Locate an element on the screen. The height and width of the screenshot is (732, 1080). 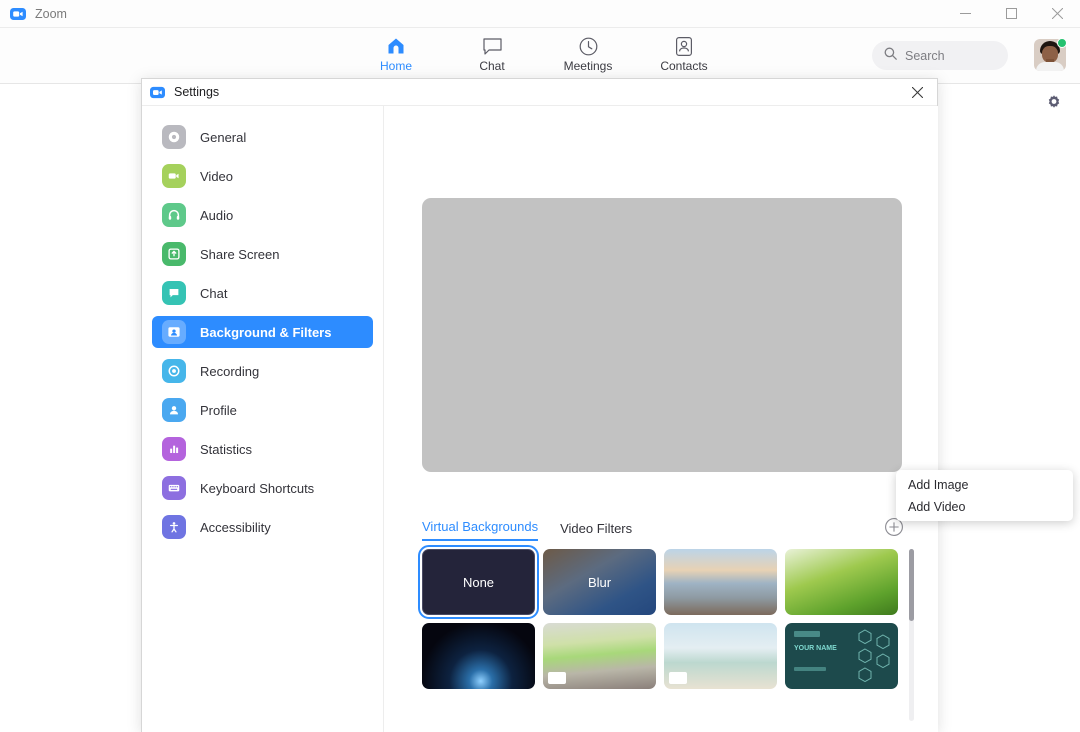
status-badge is located at coordinates (1062, 43).